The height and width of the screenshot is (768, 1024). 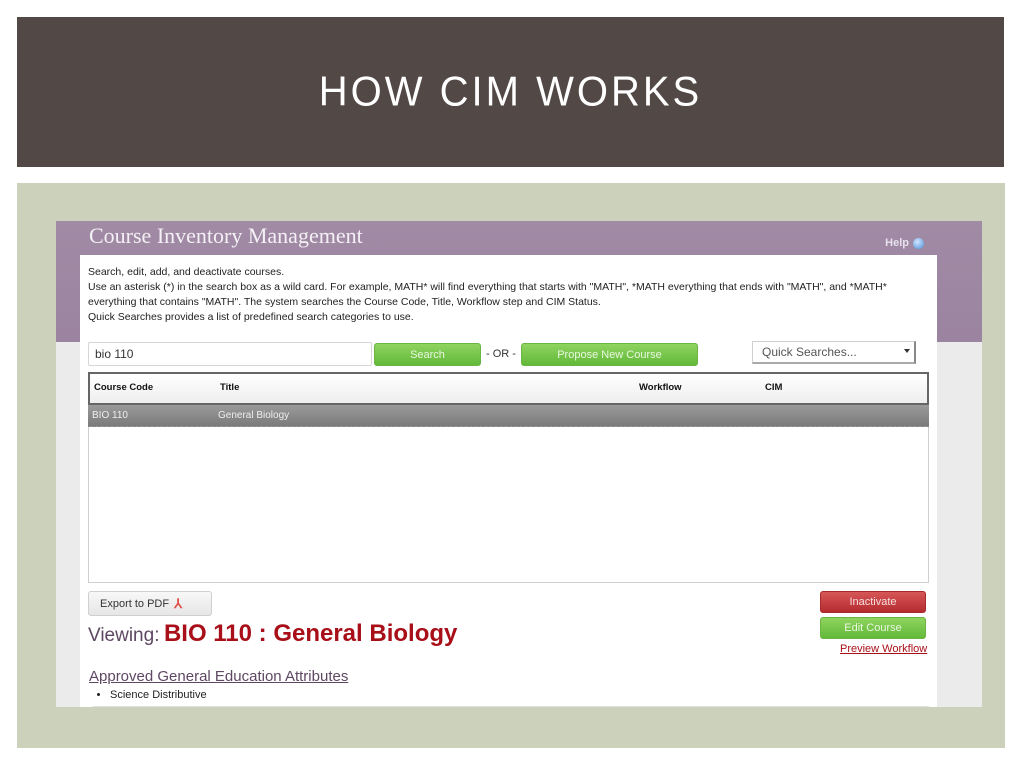 I want to click on list-item: Science Distributive, so click(x=158, y=695).